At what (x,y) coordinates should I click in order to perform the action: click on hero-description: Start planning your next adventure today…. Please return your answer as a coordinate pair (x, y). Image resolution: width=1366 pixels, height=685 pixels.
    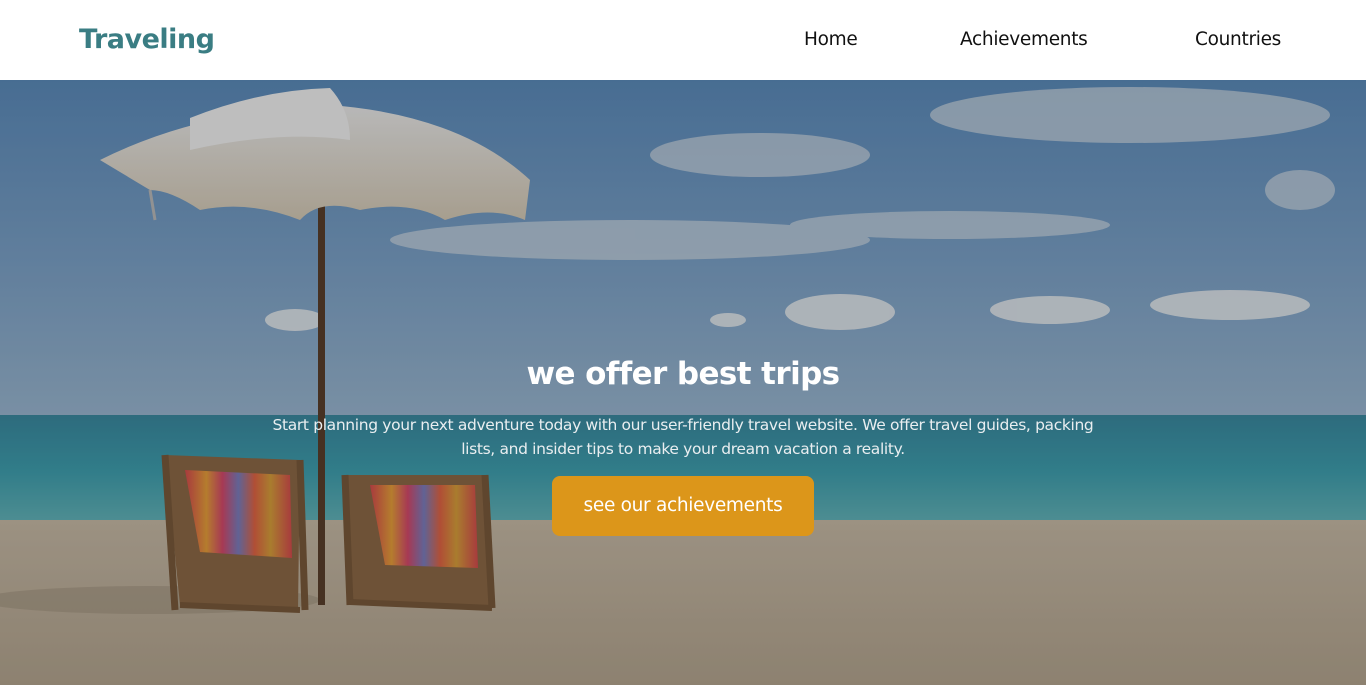
    Looking at the image, I should click on (683, 437).